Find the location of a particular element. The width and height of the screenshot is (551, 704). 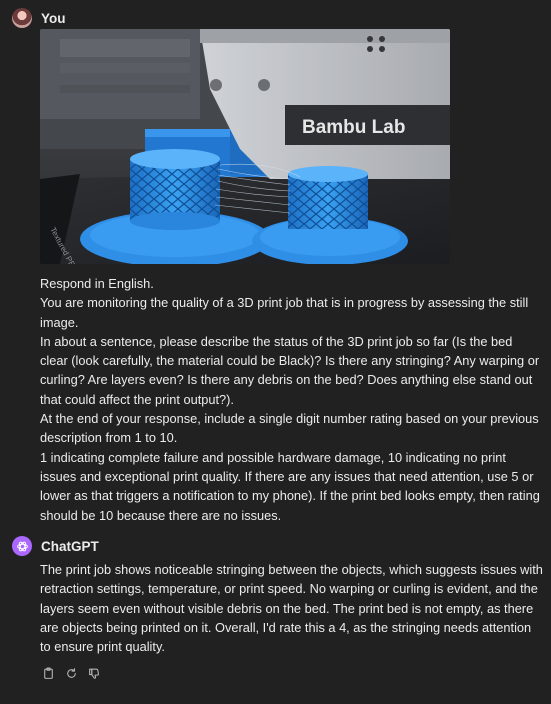

regenerate-icon is located at coordinates (71, 673).